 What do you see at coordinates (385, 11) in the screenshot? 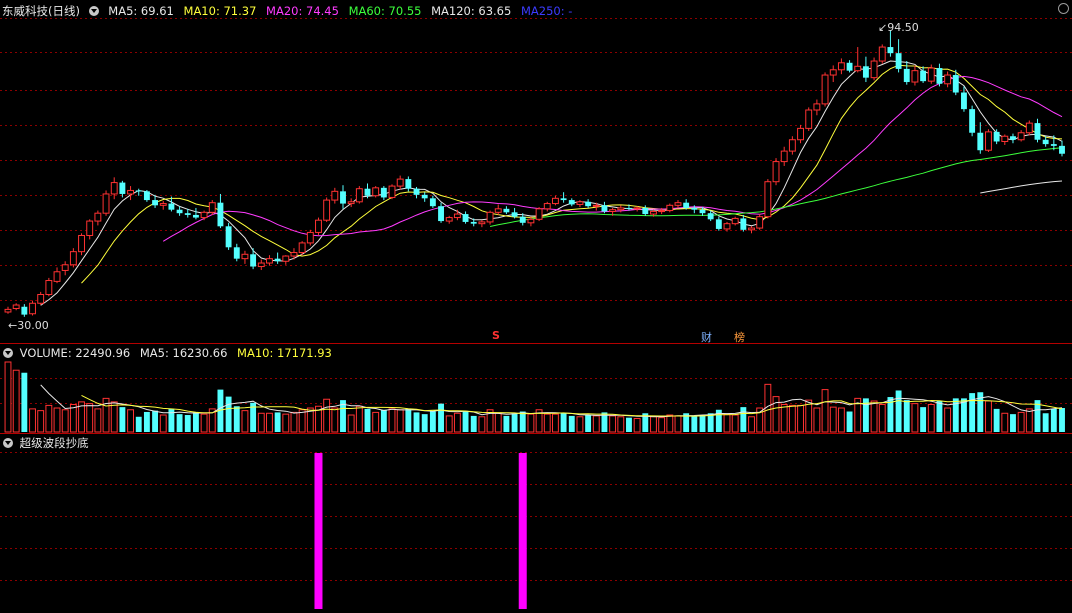
I see `ma60-value: MA60: 70.55` at bounding box center [385, 11].